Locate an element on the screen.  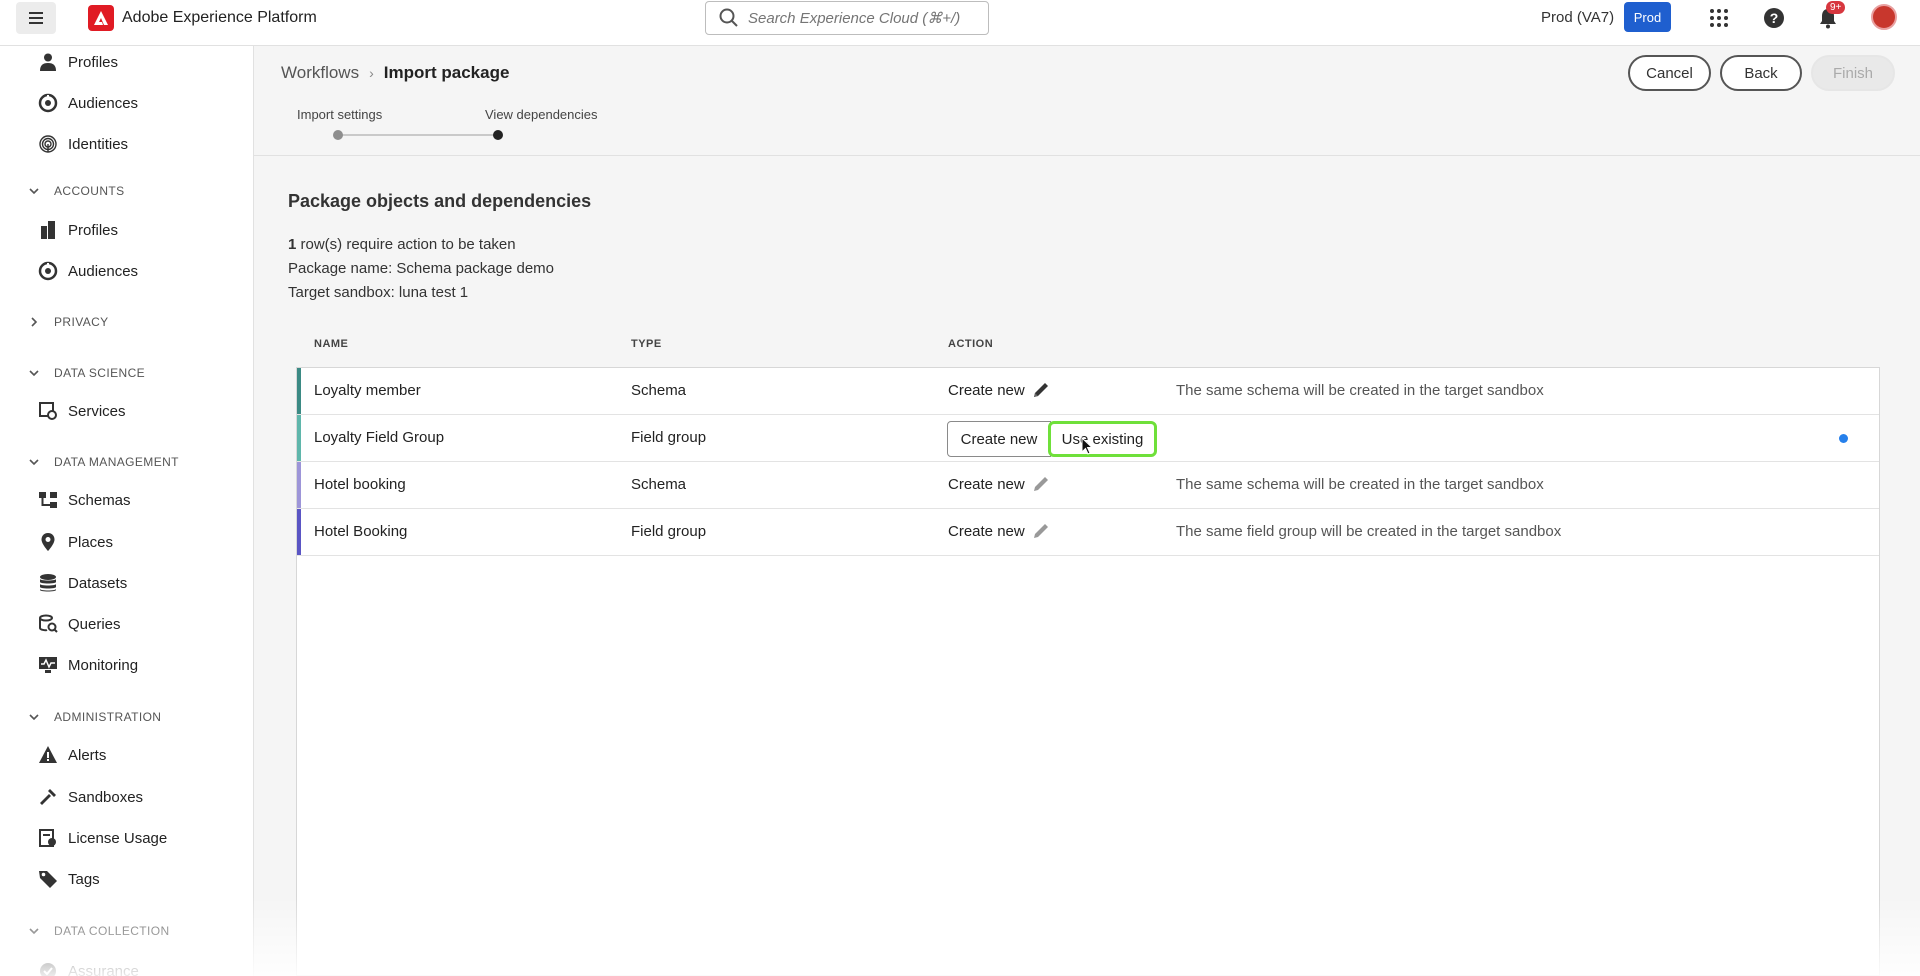
finish-button: Finish is located at coordinates (1853, 73).